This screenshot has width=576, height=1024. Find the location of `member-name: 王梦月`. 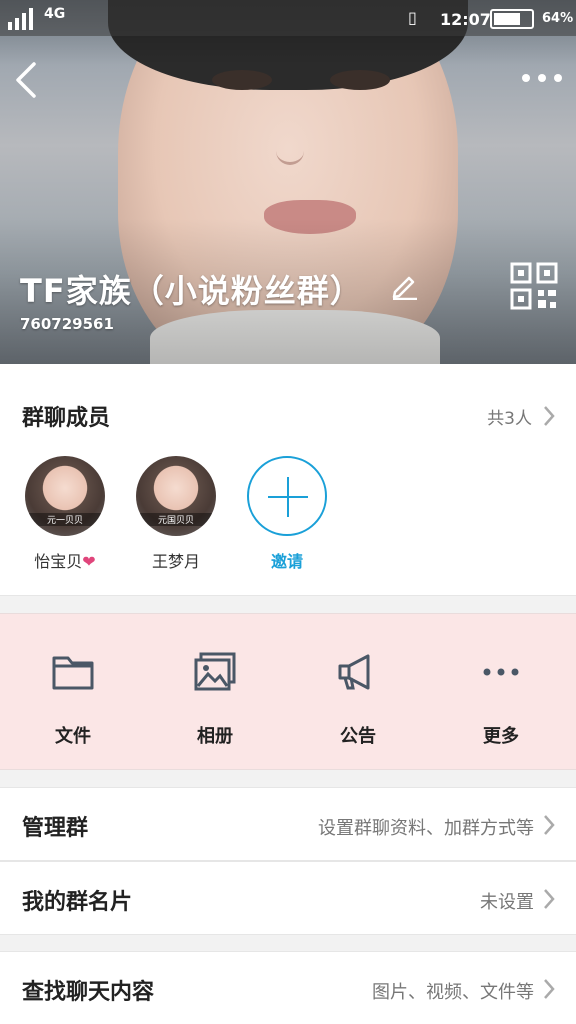

member-name: 王梦月 is located at coordinates (175, 561).